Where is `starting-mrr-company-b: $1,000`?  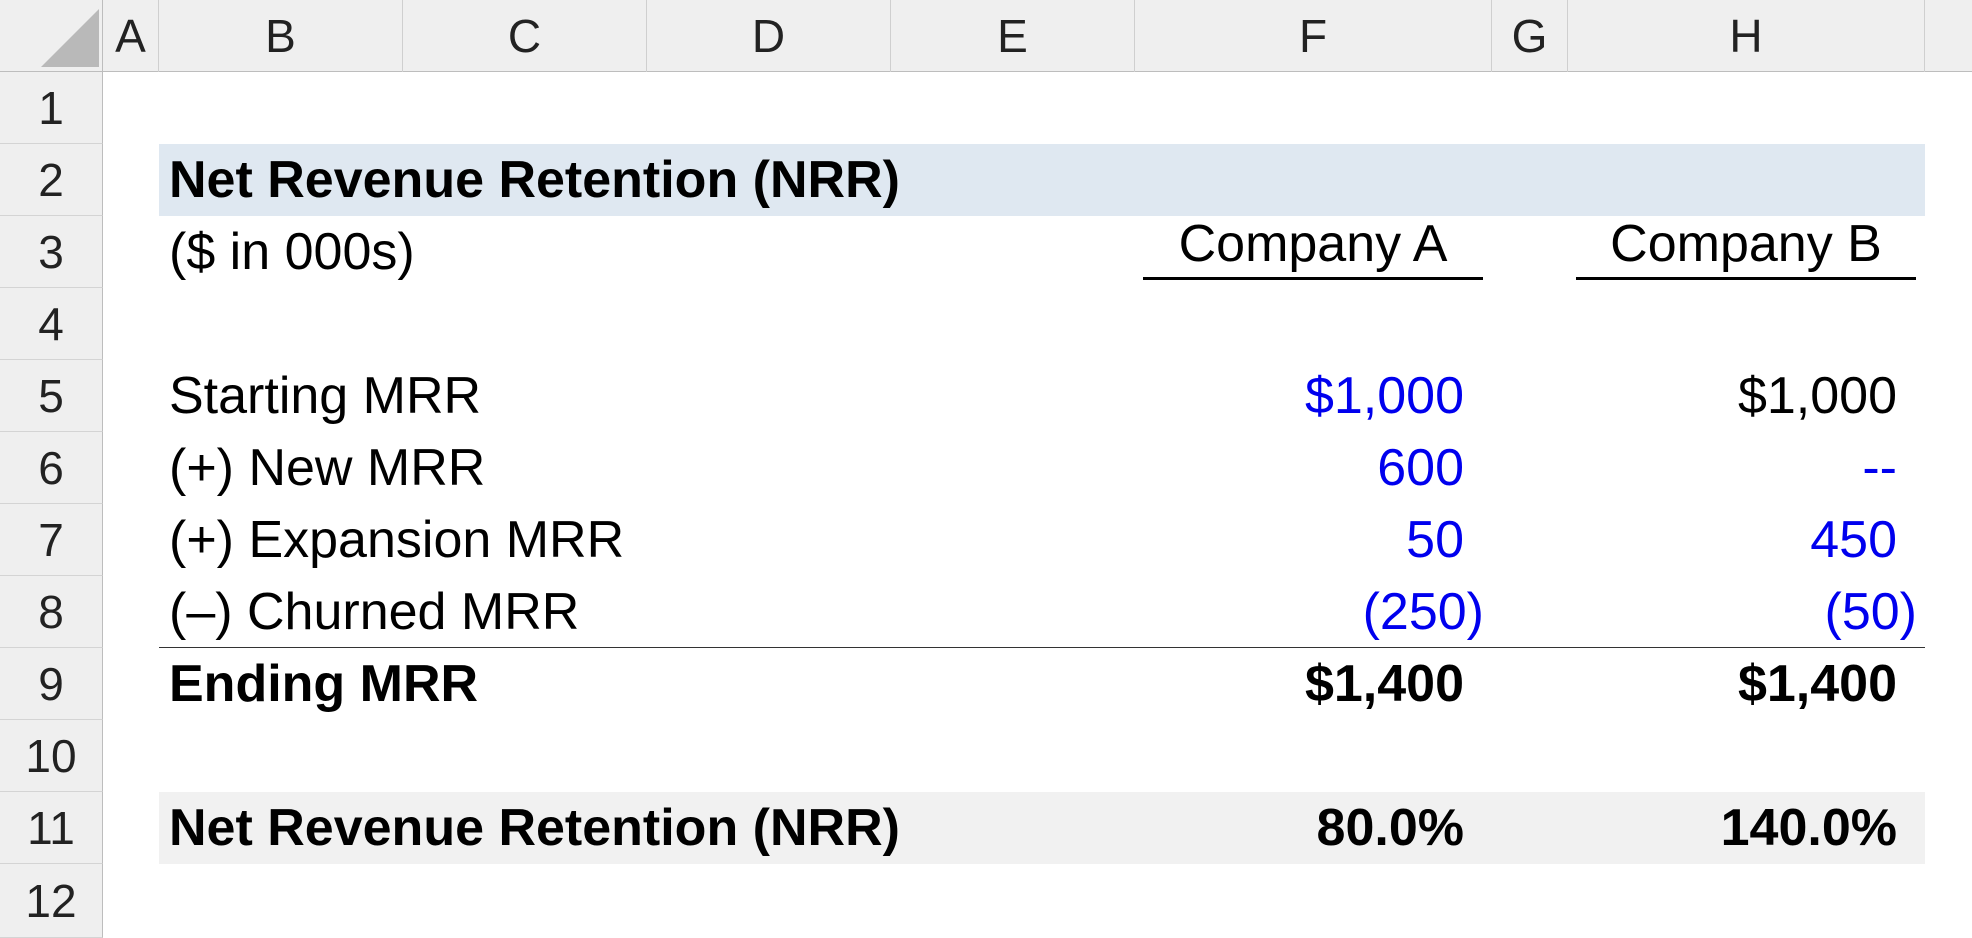 starting-mrr-company-b: $1,000 is located at coordinates (1732, 396).